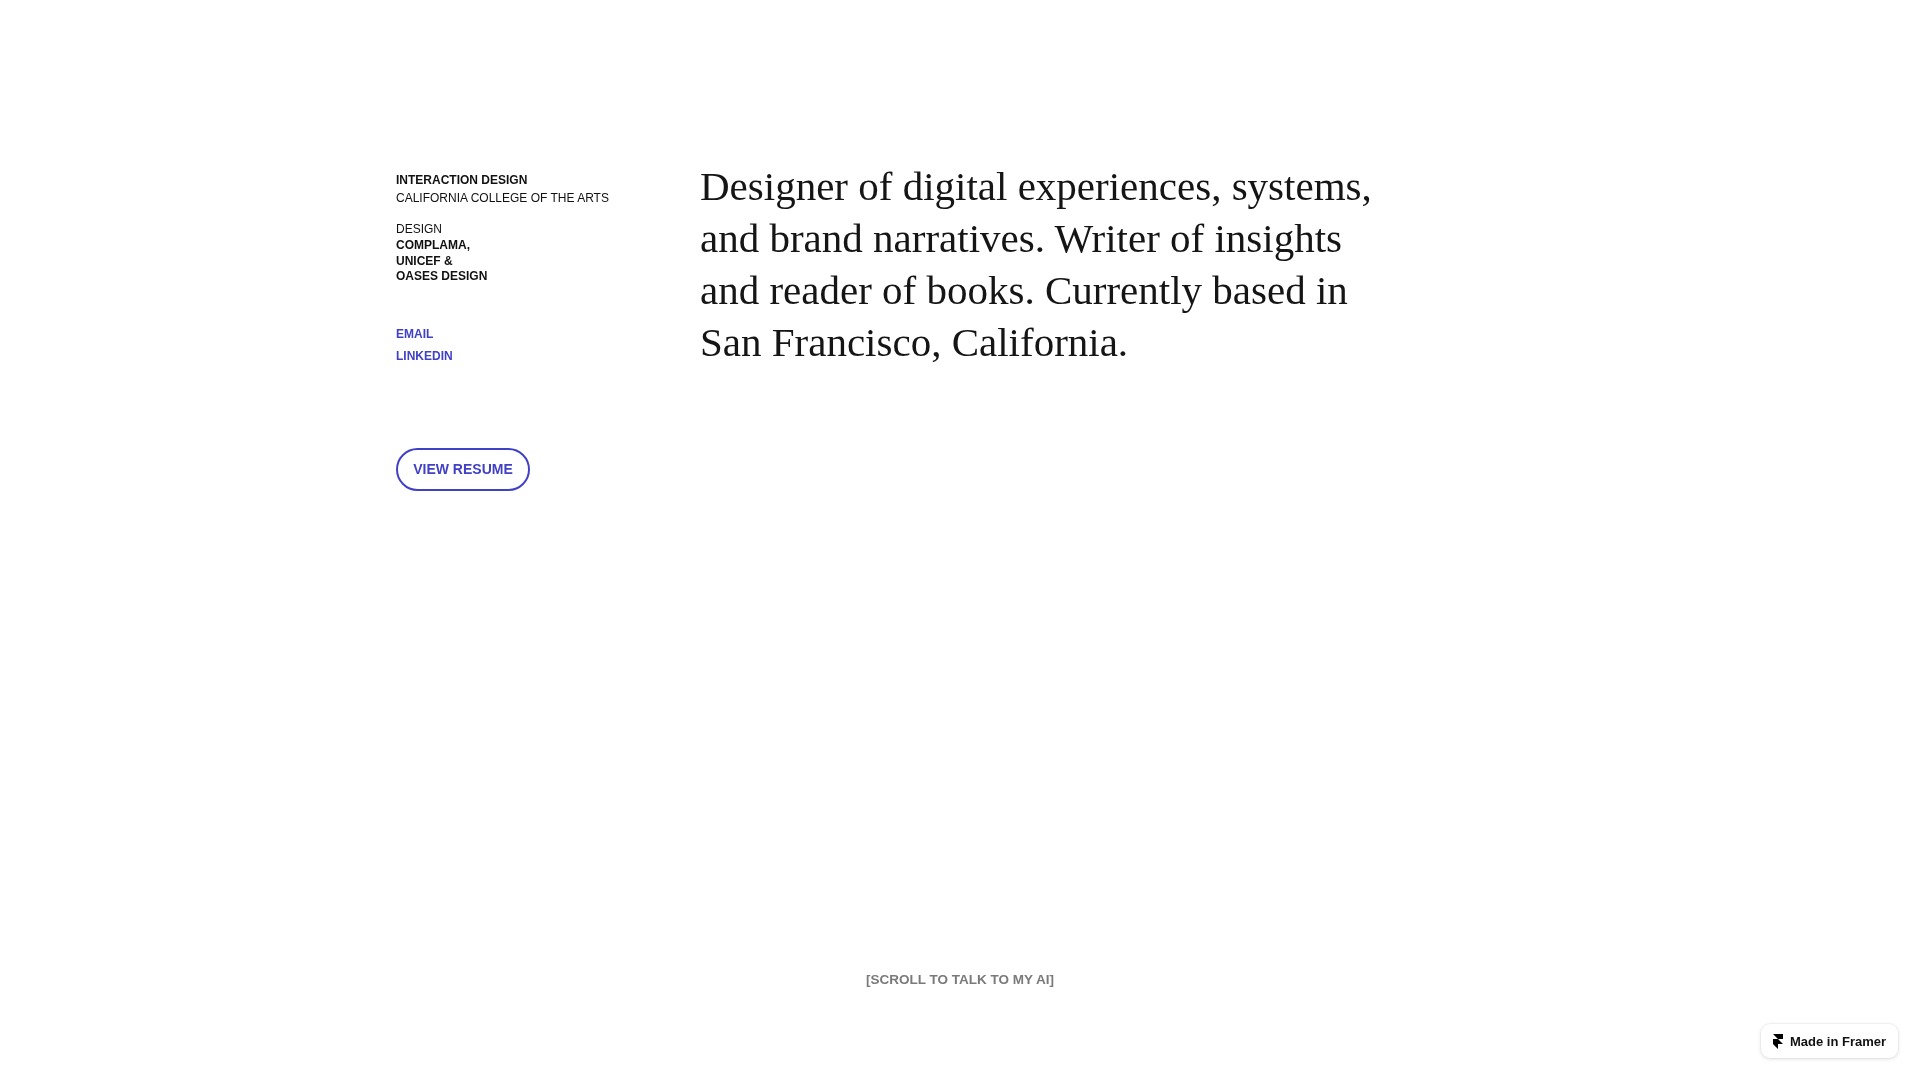 Image resolution: width=1920 pixels, height=1080 pixels. Describe the element at coordinates (462, 180) in the screenshot. I see `study-field: INTERACTION DESIGN` at that location.